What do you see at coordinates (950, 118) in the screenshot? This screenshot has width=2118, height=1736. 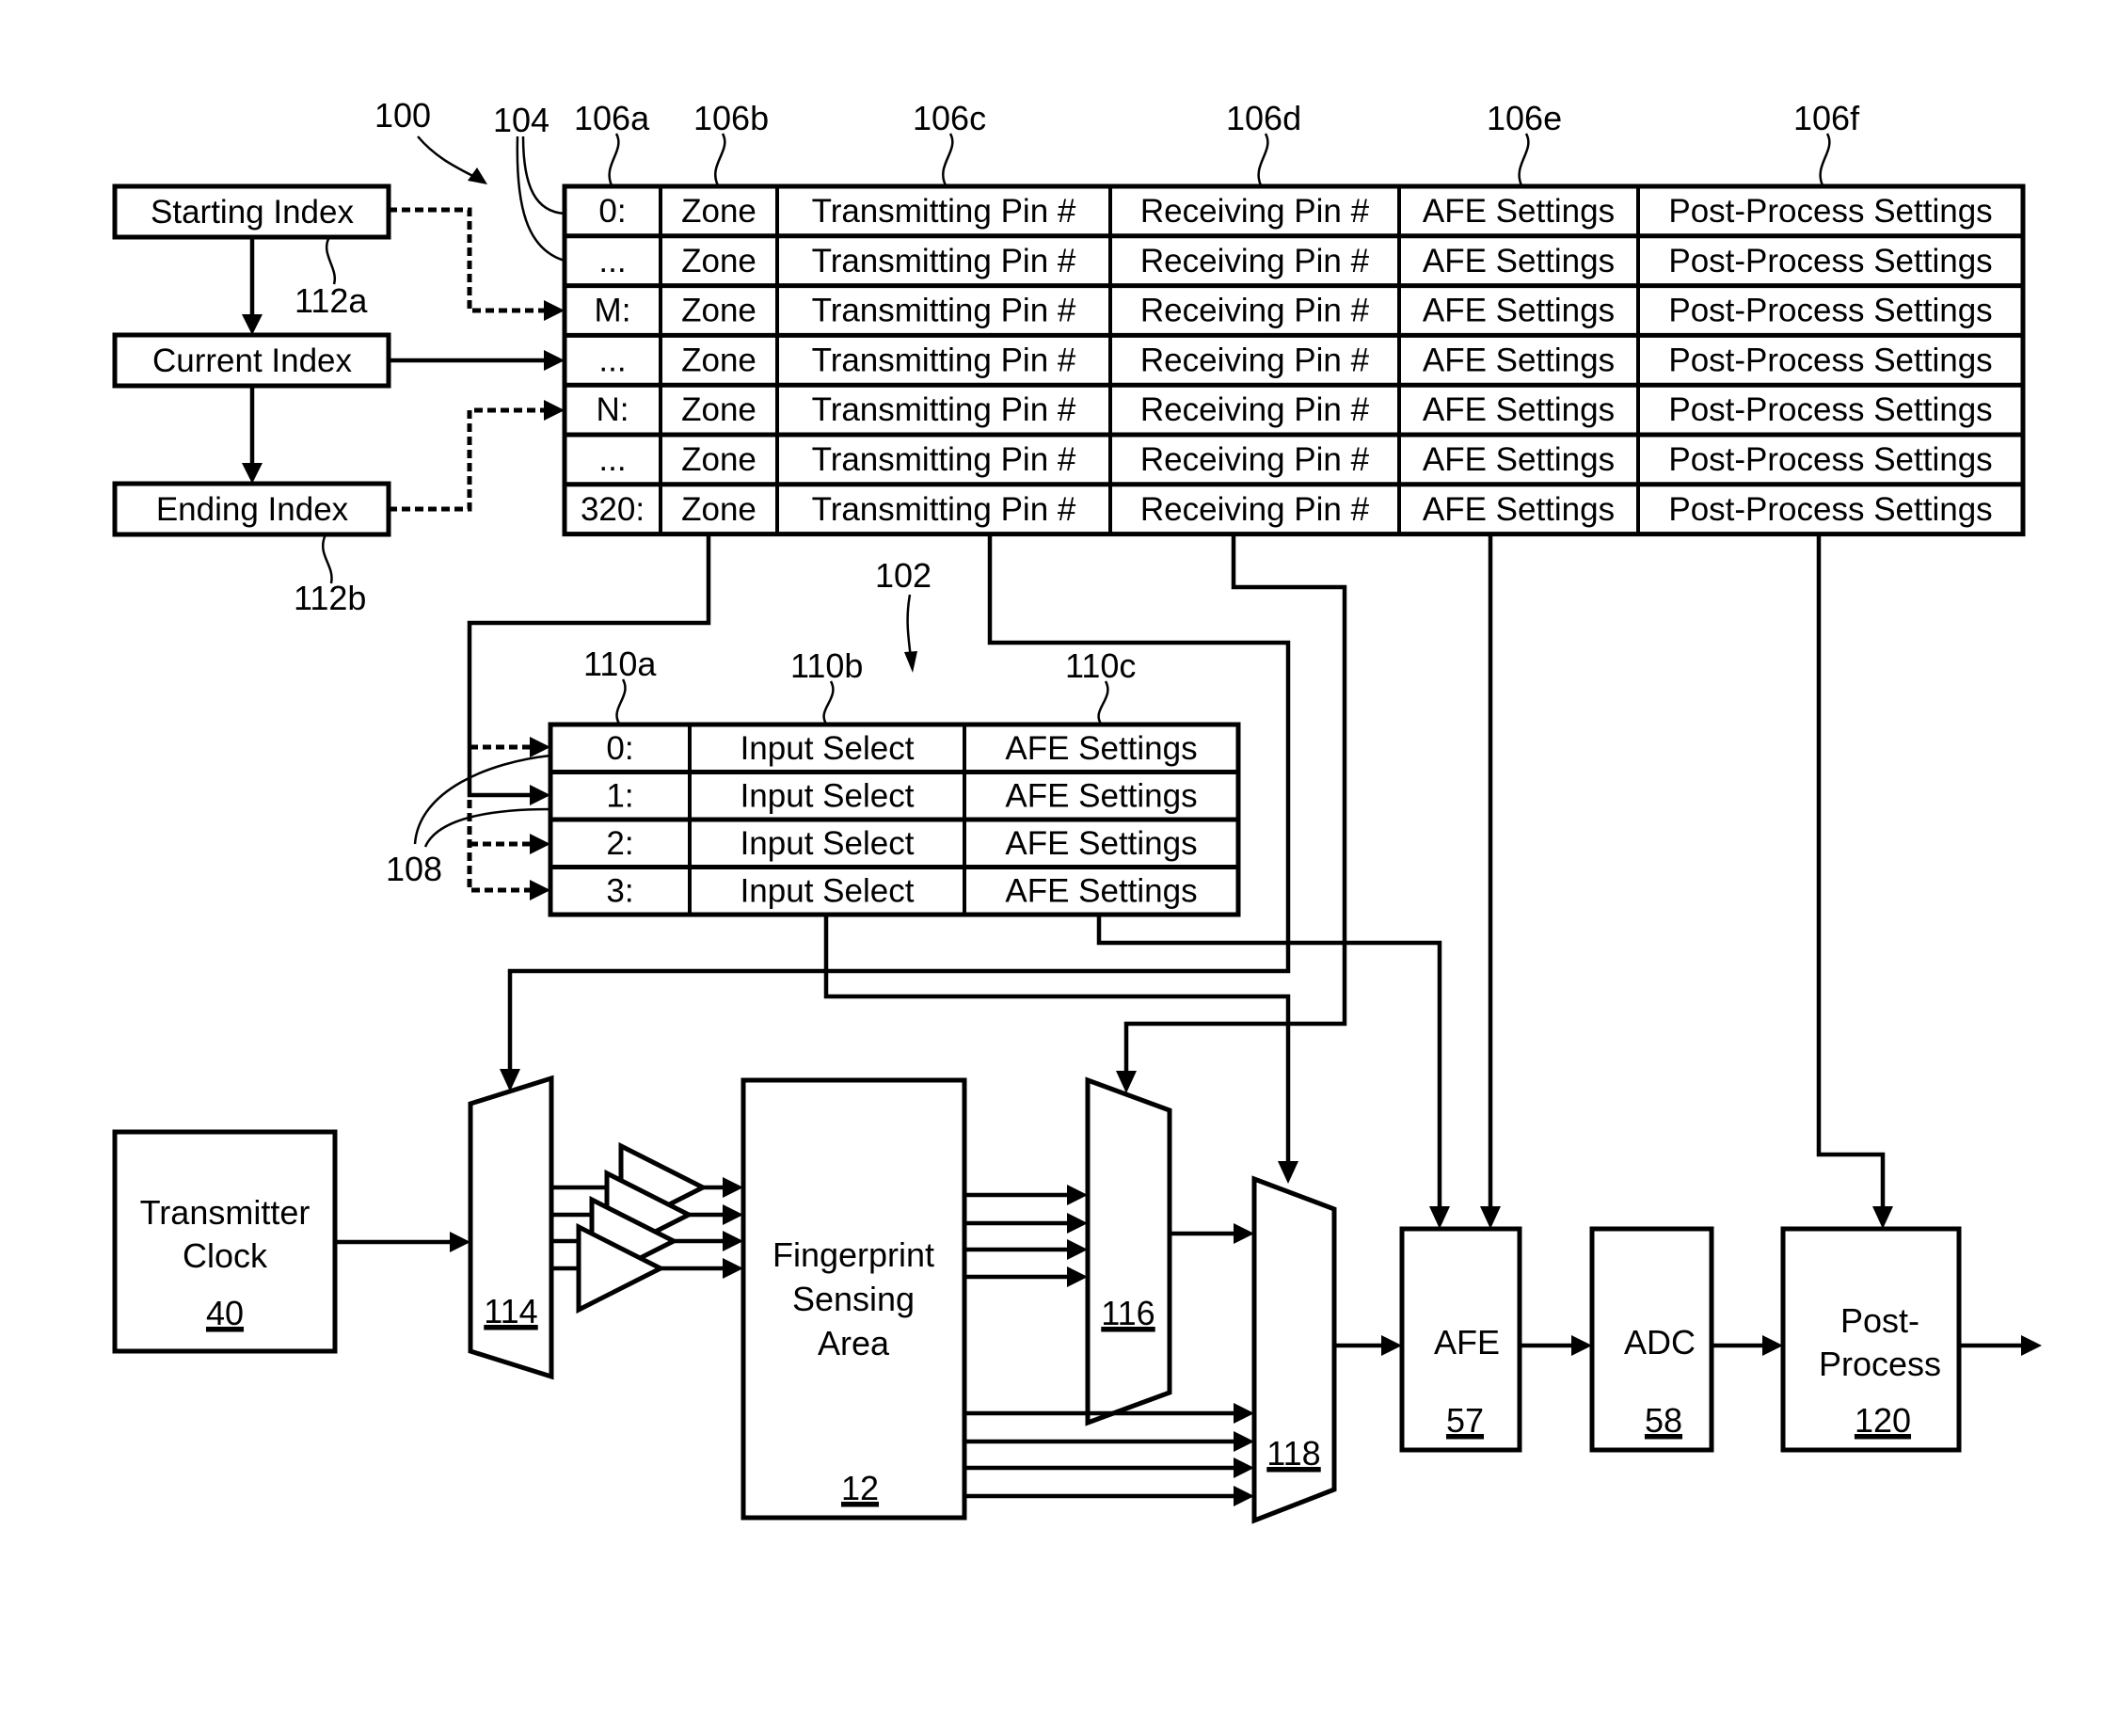 I see `ref-label-106c: 106c` at bounding box center [950, 118].